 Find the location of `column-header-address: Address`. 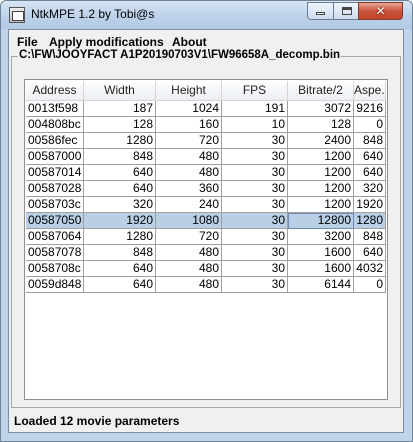

column-header-address: Address is located at coordinates (55, 90).